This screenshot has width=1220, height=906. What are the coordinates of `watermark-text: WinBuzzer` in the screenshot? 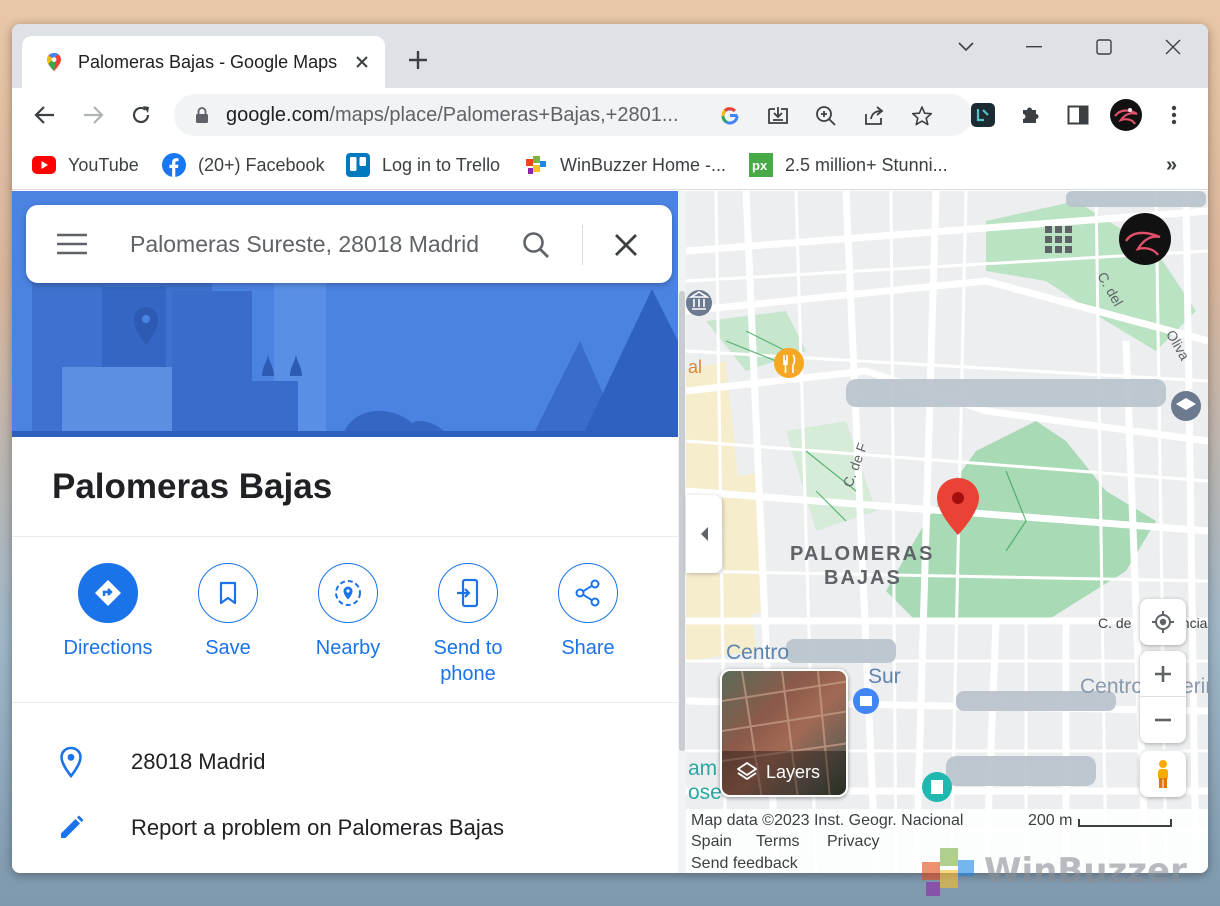 It's located at (1085, 871).